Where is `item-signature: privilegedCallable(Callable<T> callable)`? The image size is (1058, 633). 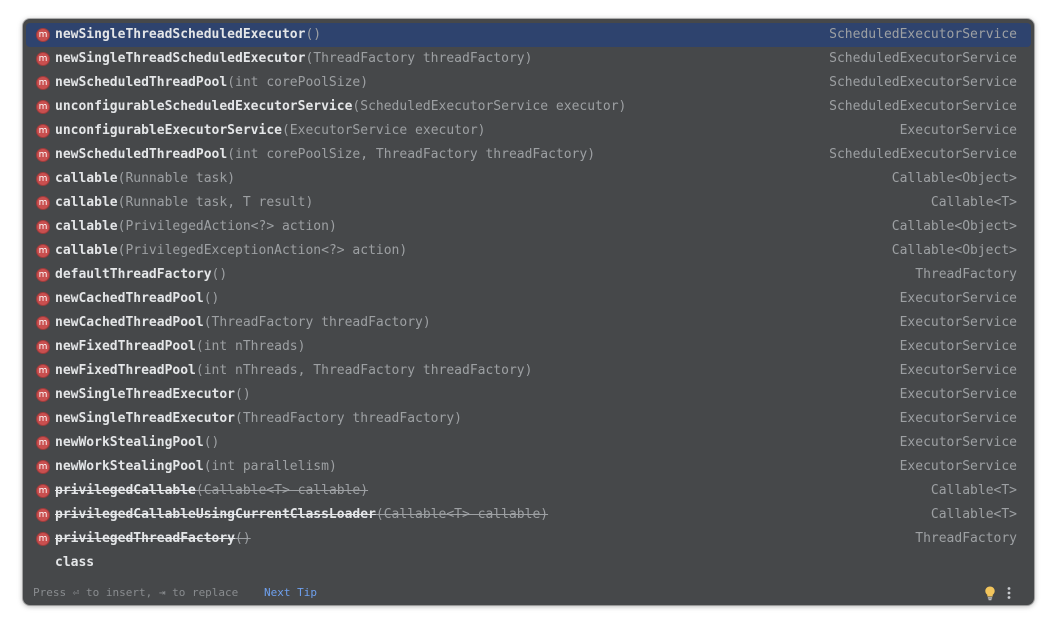 item-signature: privilegedCallable(Callable<T> callable) is located at coordinates (211, 491).